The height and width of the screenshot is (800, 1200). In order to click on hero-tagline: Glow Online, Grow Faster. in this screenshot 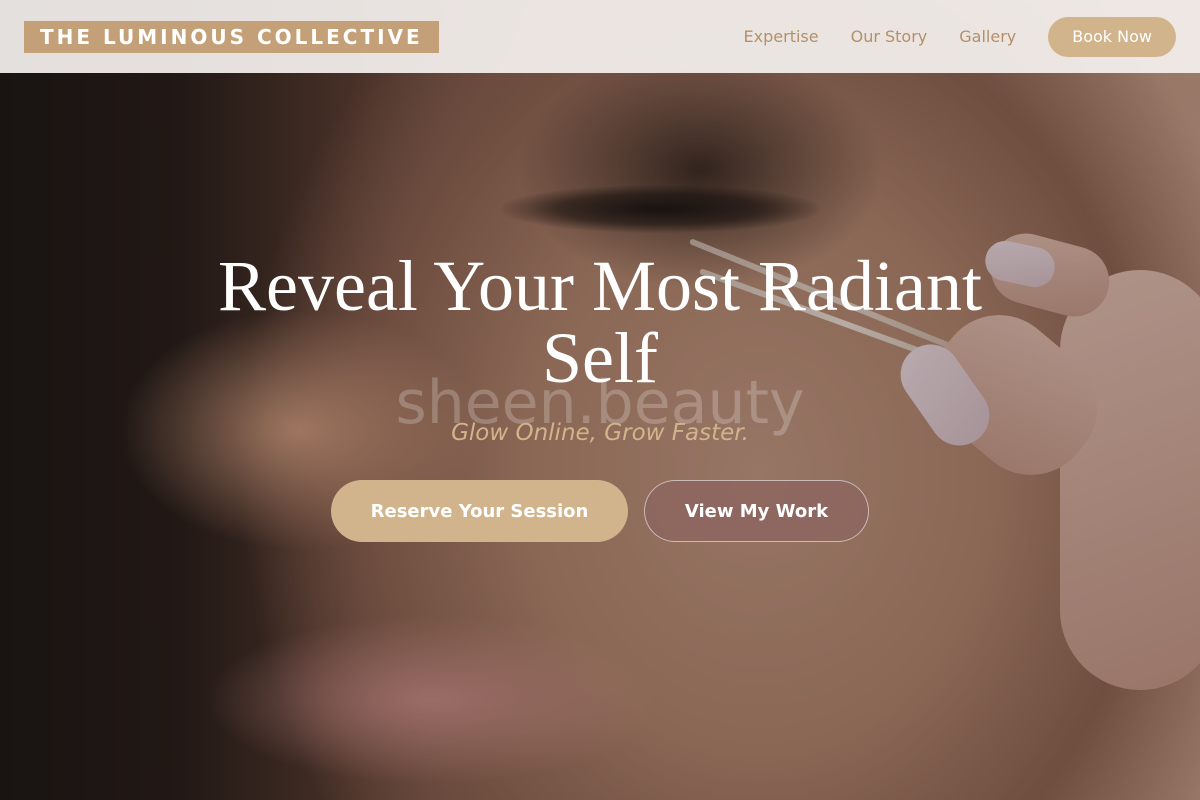, I will do `click(600, 433)`.